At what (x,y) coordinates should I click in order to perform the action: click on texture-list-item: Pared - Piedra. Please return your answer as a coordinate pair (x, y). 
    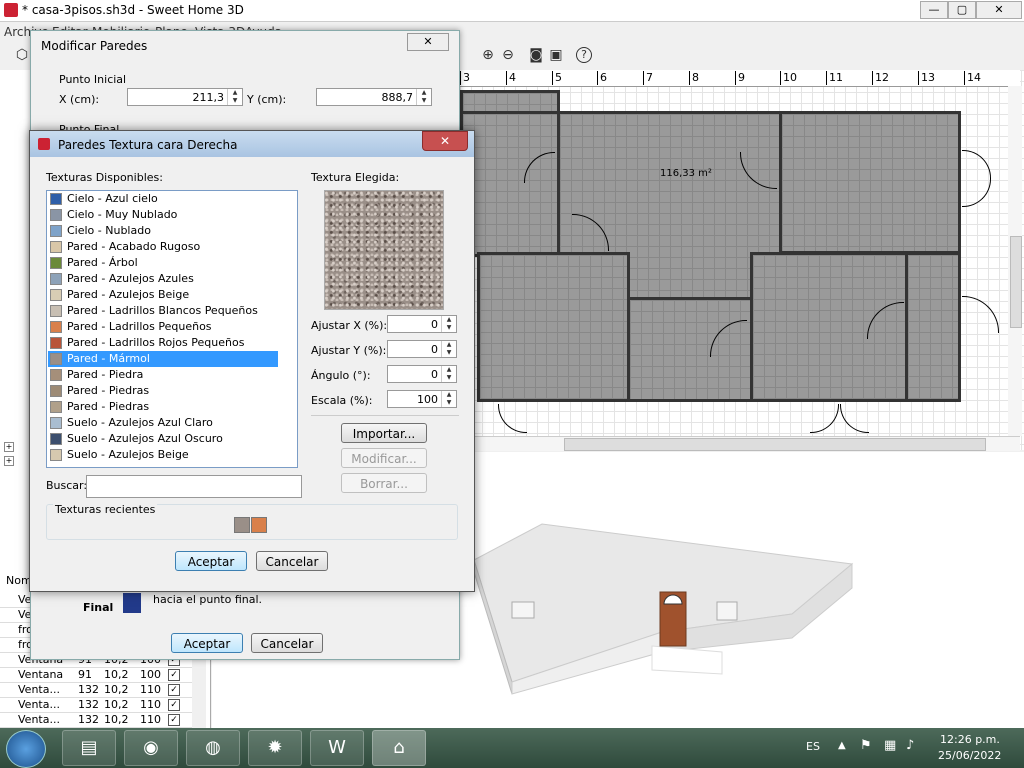
    Looking at the image, I should click on (163, 375).